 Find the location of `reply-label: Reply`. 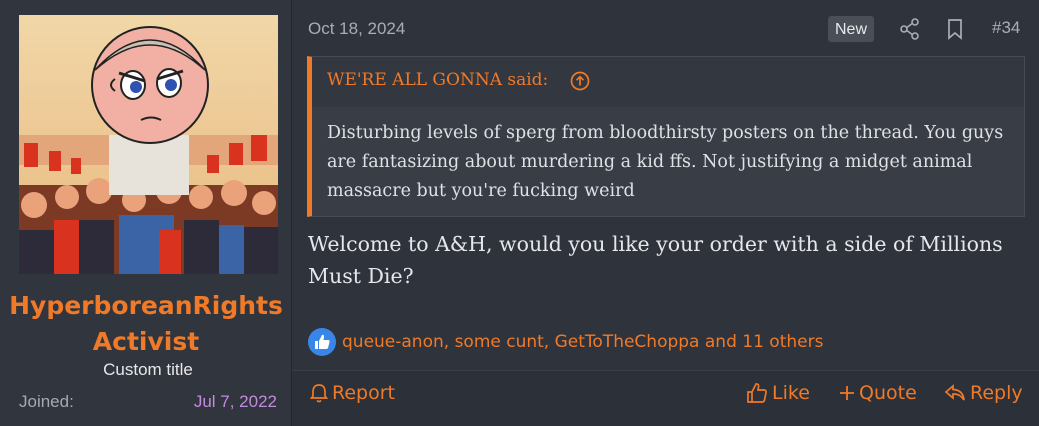

reply-label: Reply is located at coordinates (996, 393).